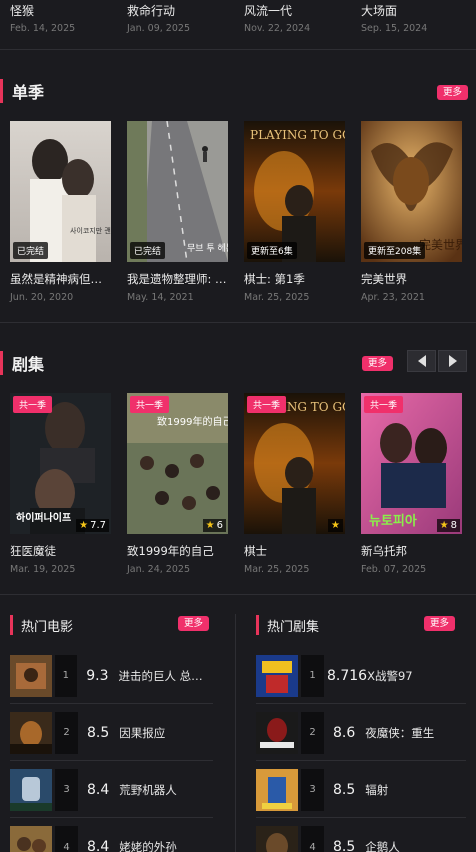 The width and height of the screenshot is (476, 852). I want to click on season-card: 무브 투 헤븐 已完结 我是遗物整理师: 第一季 May. 14, 2021, so click(177, 212).